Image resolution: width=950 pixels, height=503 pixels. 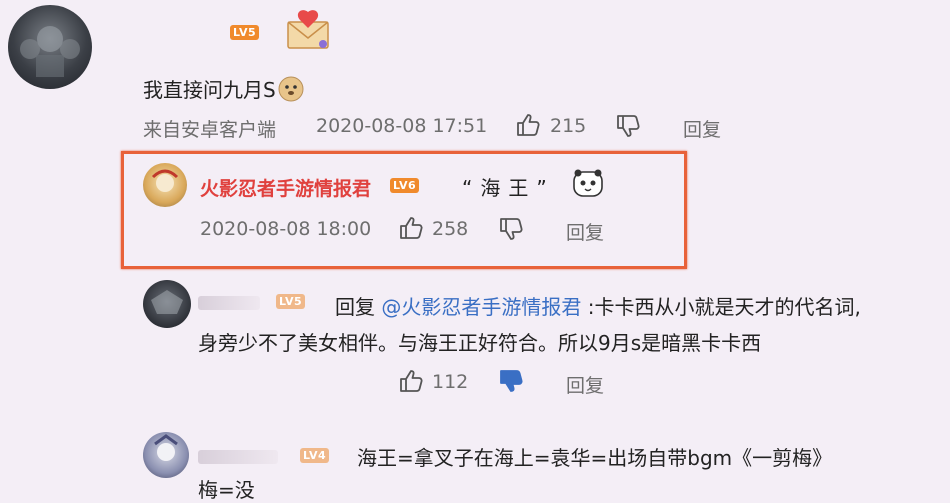 What do you see at coordinates (450, 382) in the screenshot?
I see `like-count: 112` at bounding box center [450, 382].